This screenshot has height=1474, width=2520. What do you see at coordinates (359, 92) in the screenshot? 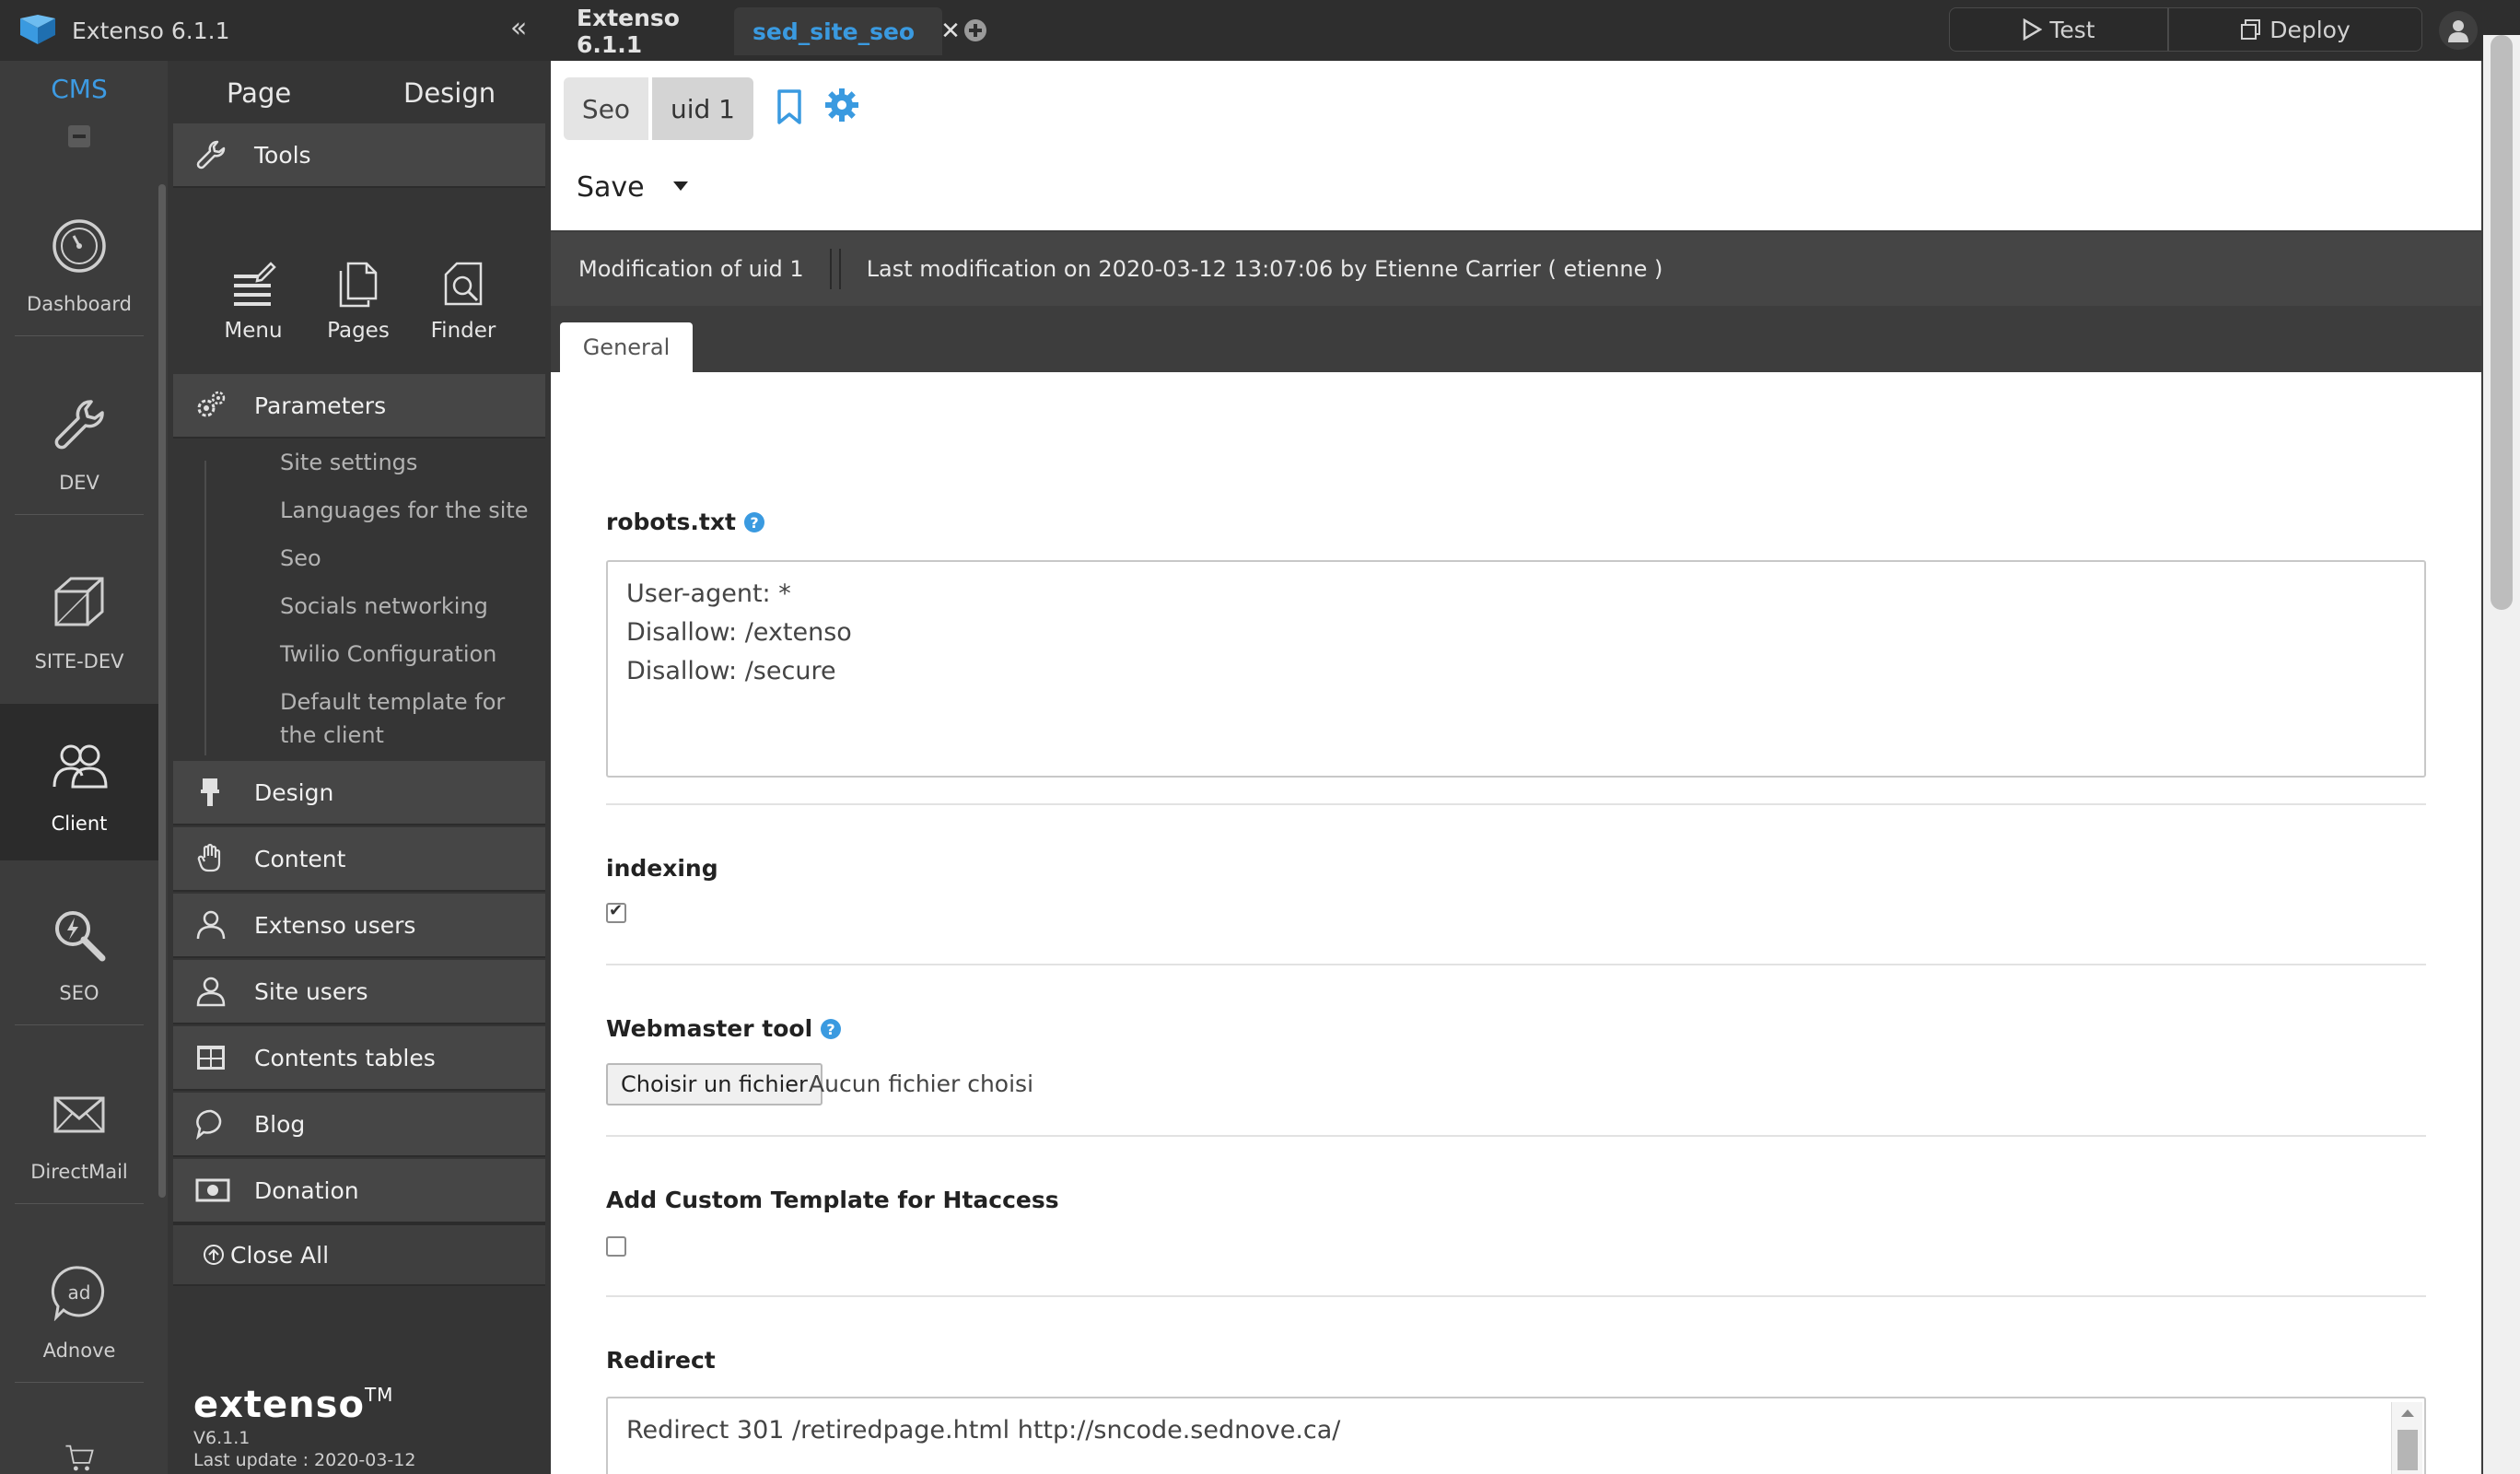
I see `nav-tabs: Page Design` at bounding box center [359, 92].